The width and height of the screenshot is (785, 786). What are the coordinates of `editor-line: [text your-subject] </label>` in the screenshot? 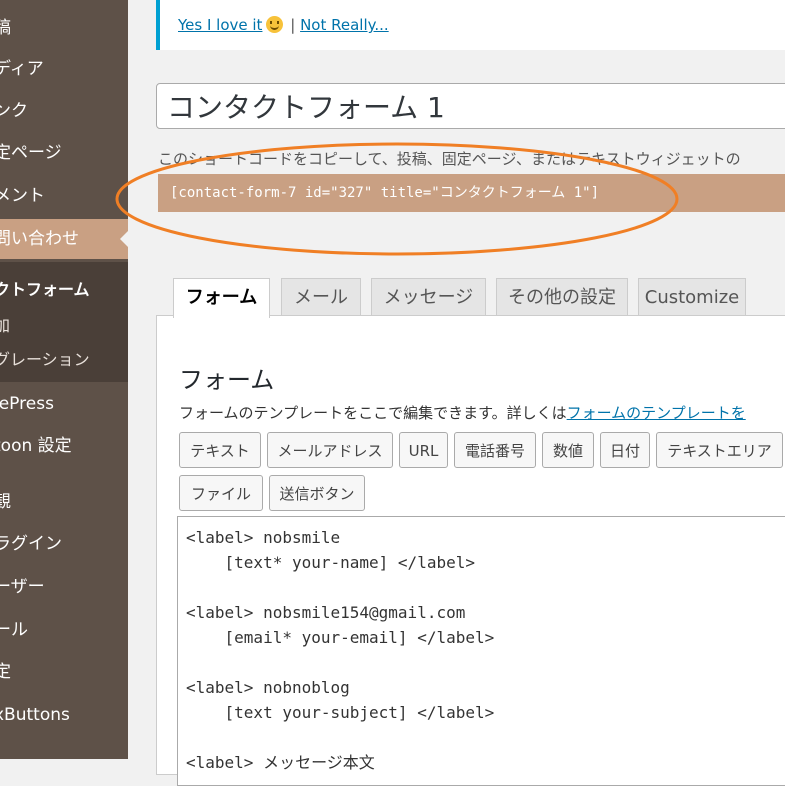 It's located at (340, 712).